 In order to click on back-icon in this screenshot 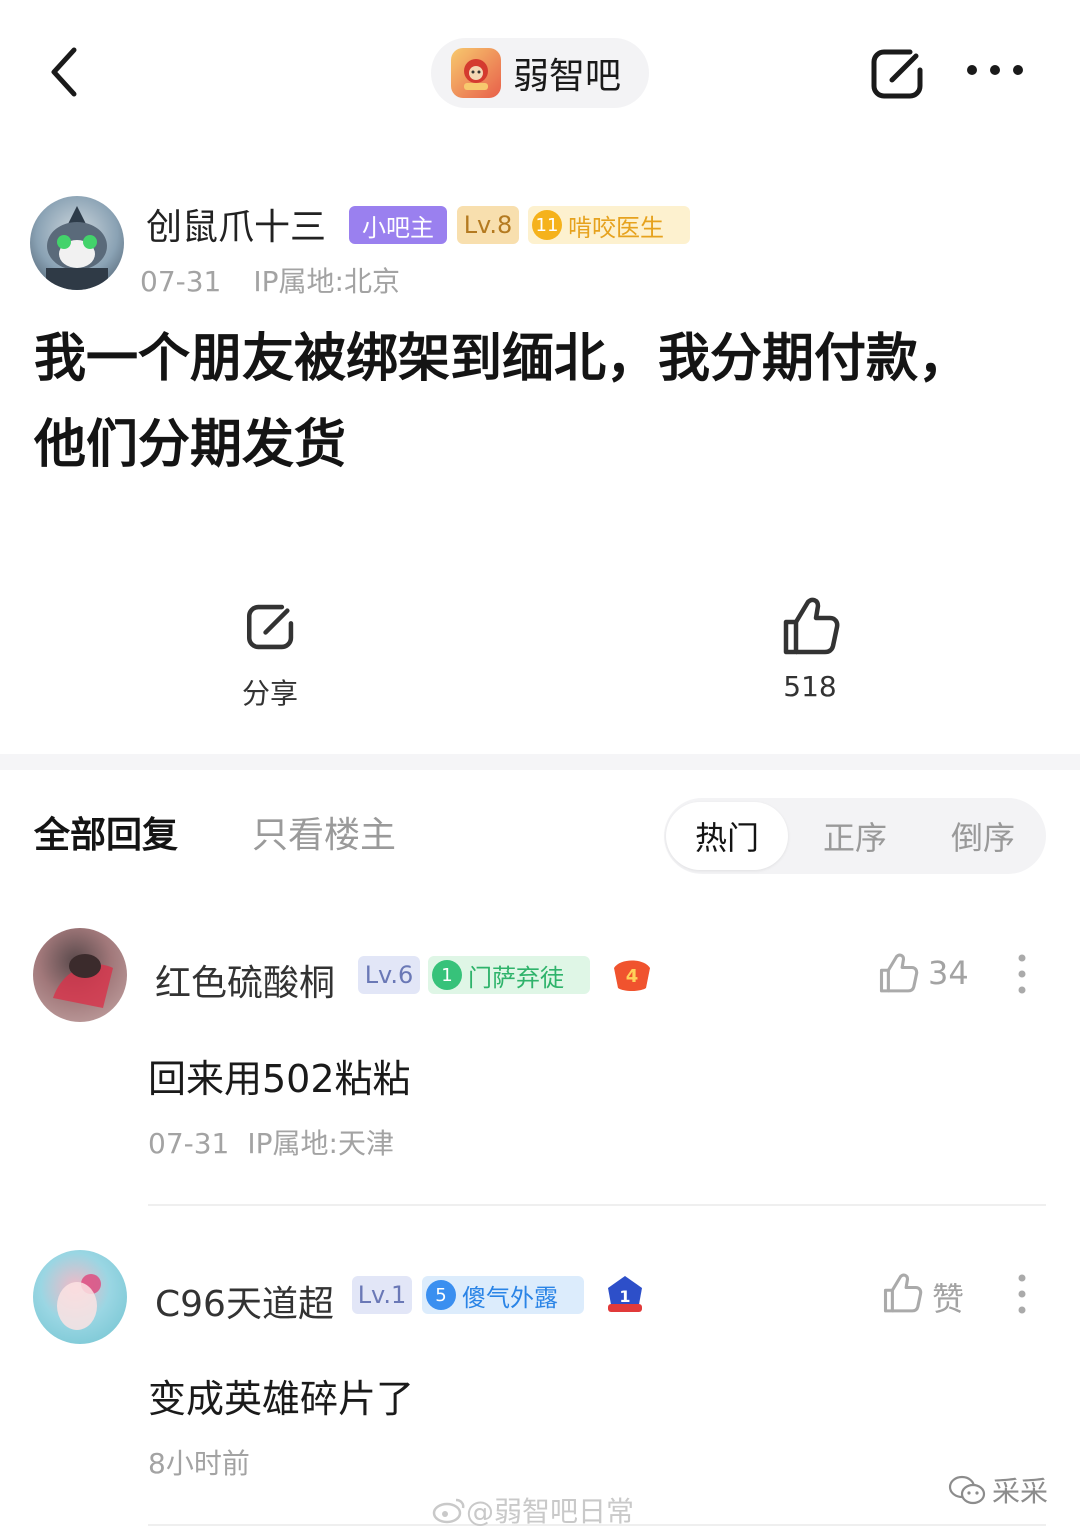, I will do `click(64, 72)`.